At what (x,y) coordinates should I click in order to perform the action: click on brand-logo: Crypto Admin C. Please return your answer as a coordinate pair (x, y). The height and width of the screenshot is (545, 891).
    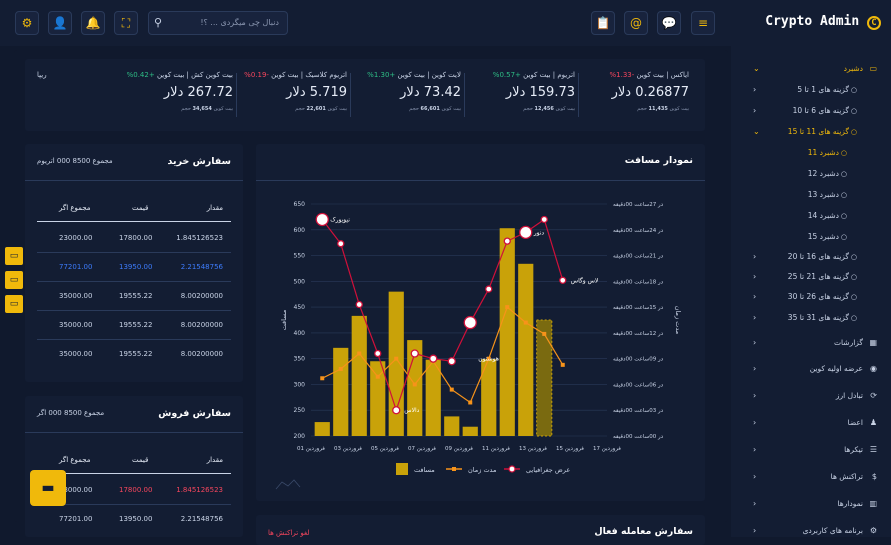
    Looking at the image, I should click on (823, 22).